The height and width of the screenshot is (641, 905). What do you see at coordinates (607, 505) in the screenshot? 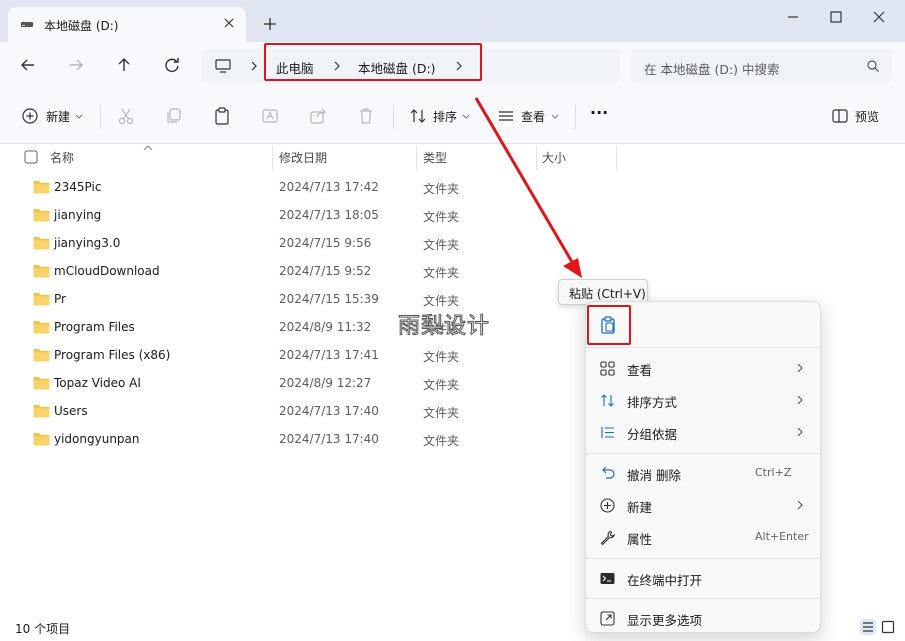
I see `new-icon` at bounding box center [607, 505].